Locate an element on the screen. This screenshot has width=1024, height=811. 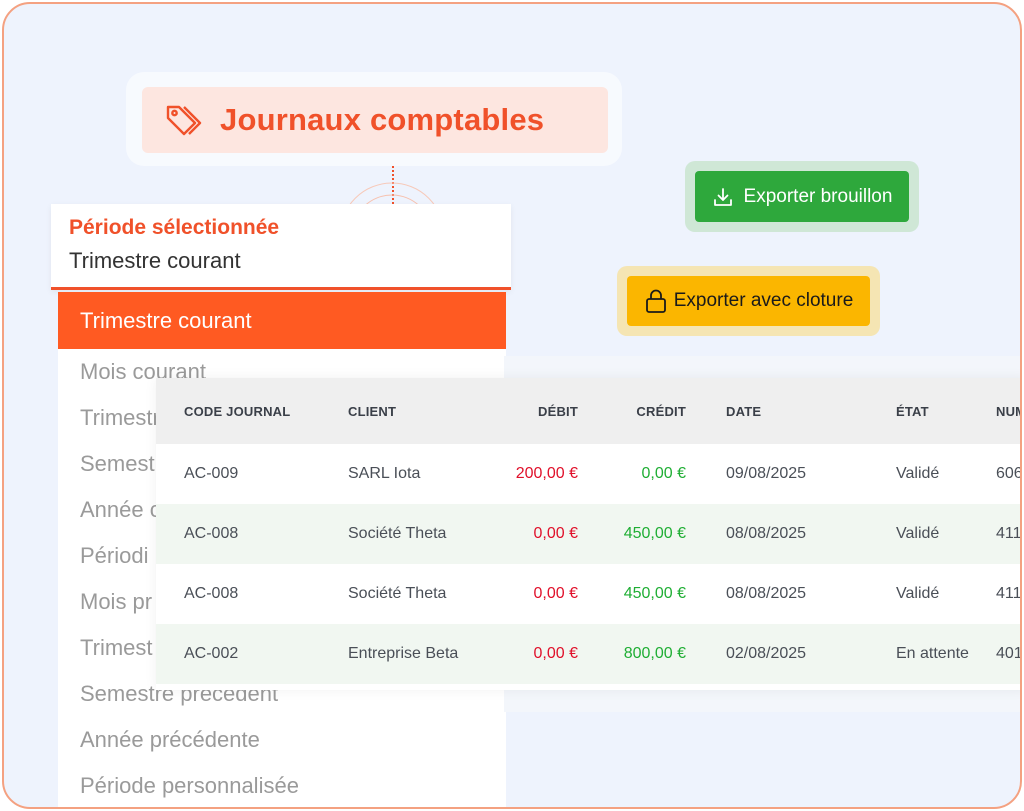
cell-client: SARL Iota is located at coordinates (384, 473).